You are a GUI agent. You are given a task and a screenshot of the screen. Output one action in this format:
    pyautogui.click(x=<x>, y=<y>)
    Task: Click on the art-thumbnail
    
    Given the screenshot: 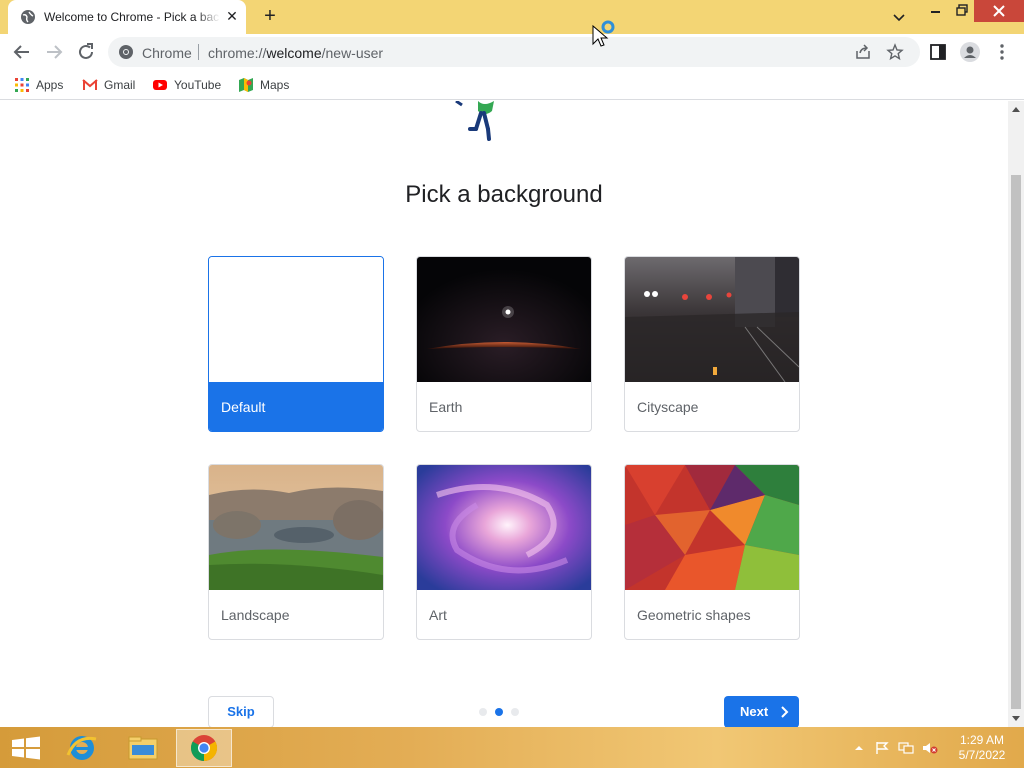 What is the action you would take?
    pyautogui.click(x=504, y=527)
    